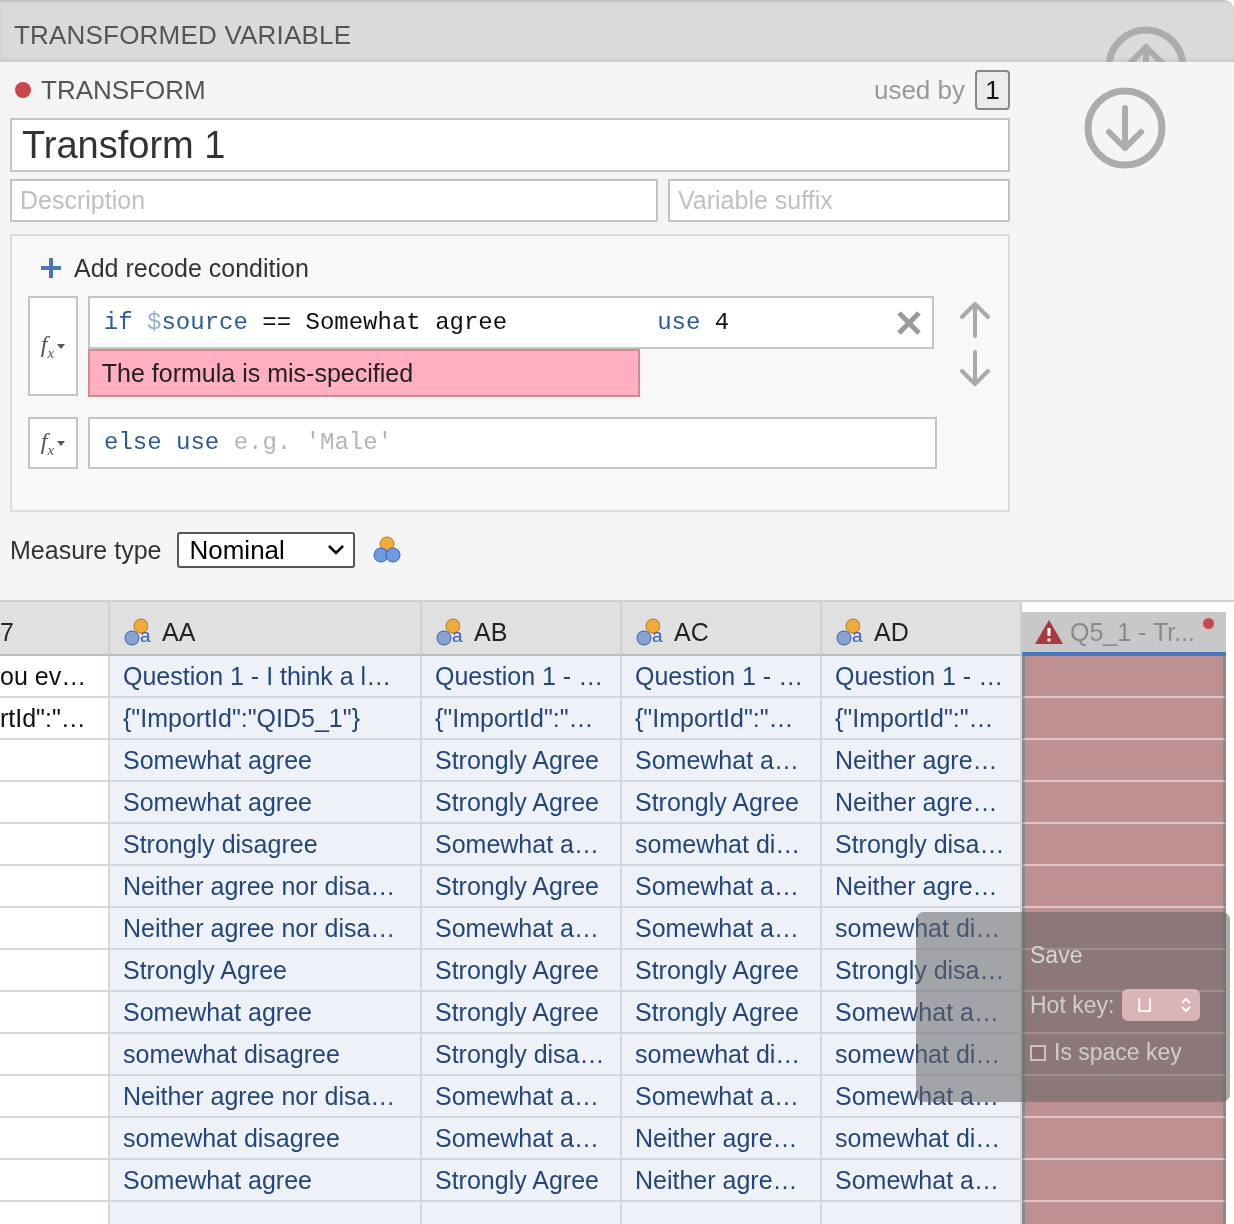 The height and width of the screenshot is (1224, 1234). What do you see at coordinates (168, 268) in the screenshot?
I see `add-condition-button: Add recode condition` at bounding box center [168, 268].